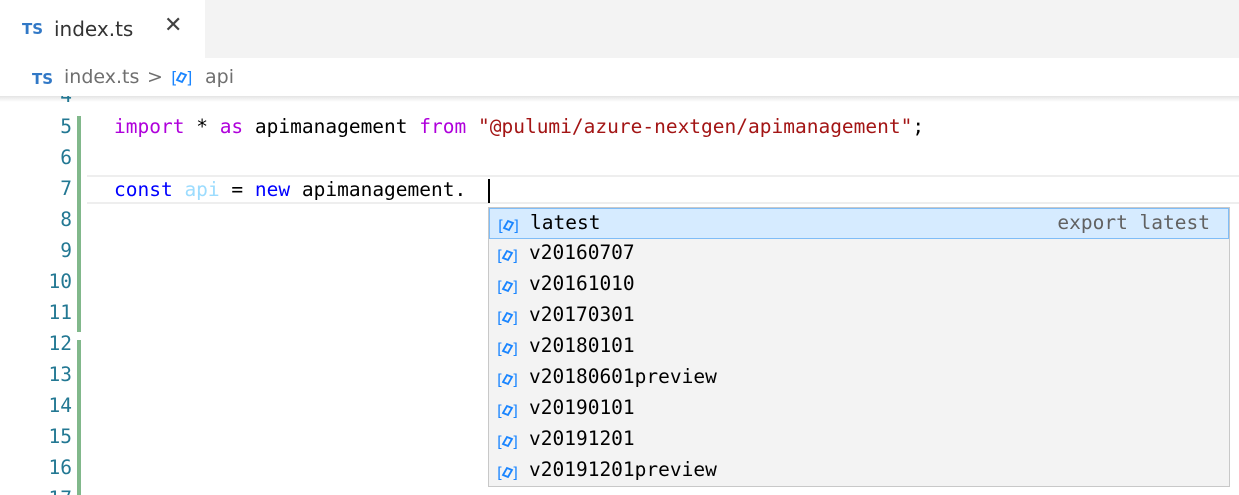 The image size is (1239, 495). What do you see at coordinates (36, 491) in the screenshot?
I see `line-number: 17` at bounding box center [36, 491].